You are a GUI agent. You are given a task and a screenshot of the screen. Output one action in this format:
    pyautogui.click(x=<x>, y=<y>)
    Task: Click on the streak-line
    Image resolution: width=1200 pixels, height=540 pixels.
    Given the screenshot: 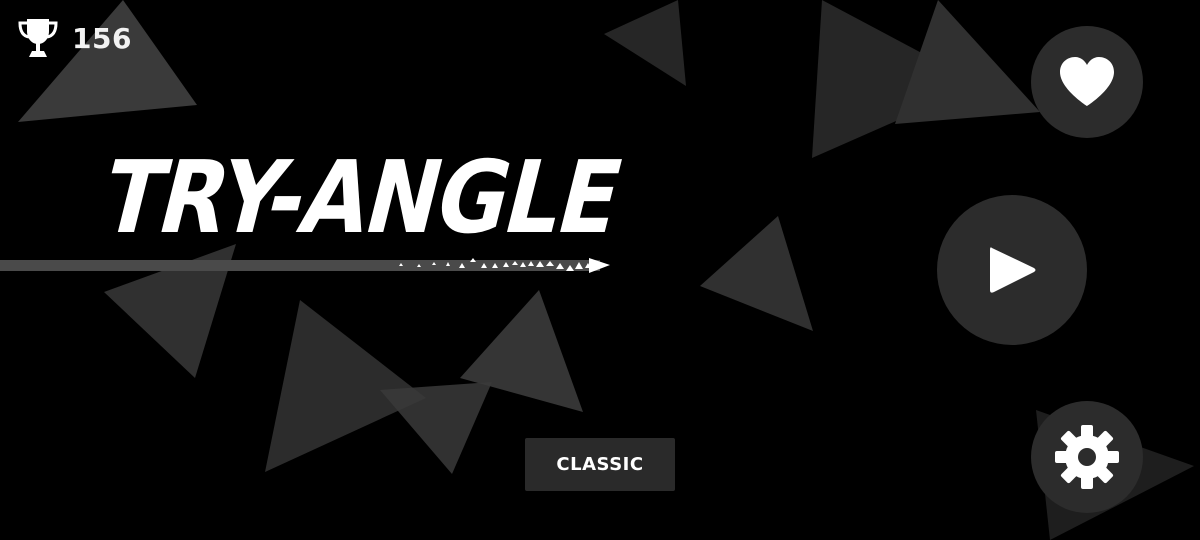 What is the action you would take?
    pyautogui.click(x=300, y=265)
    